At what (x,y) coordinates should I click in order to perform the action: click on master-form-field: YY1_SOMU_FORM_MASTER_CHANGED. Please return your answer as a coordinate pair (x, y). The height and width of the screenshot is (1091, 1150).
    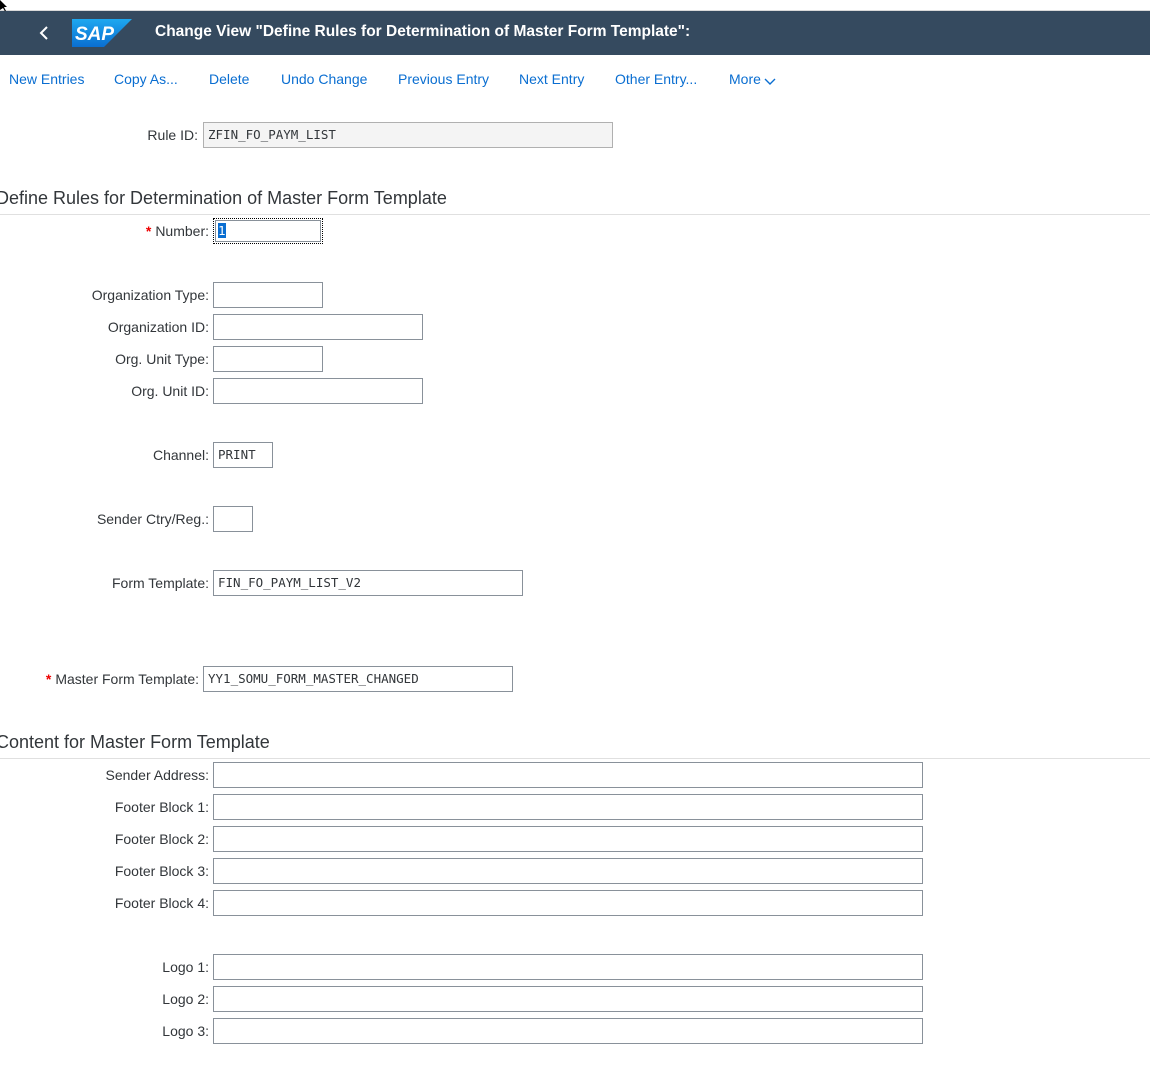
    Looking at the image, I should click on (358, 679).